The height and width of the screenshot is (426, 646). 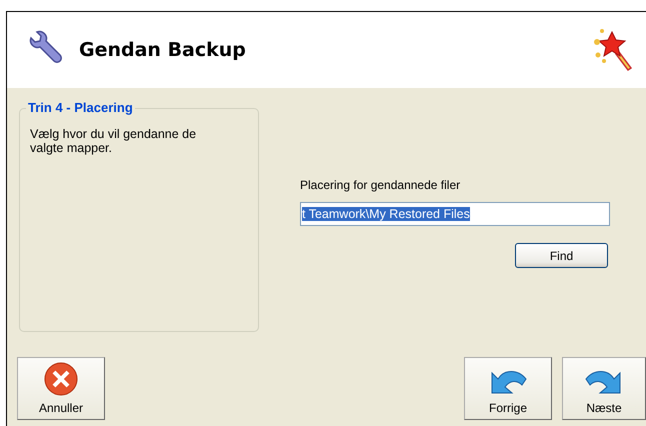 I want to click on cancel-button: Annuller, so click(x=61, y=388).